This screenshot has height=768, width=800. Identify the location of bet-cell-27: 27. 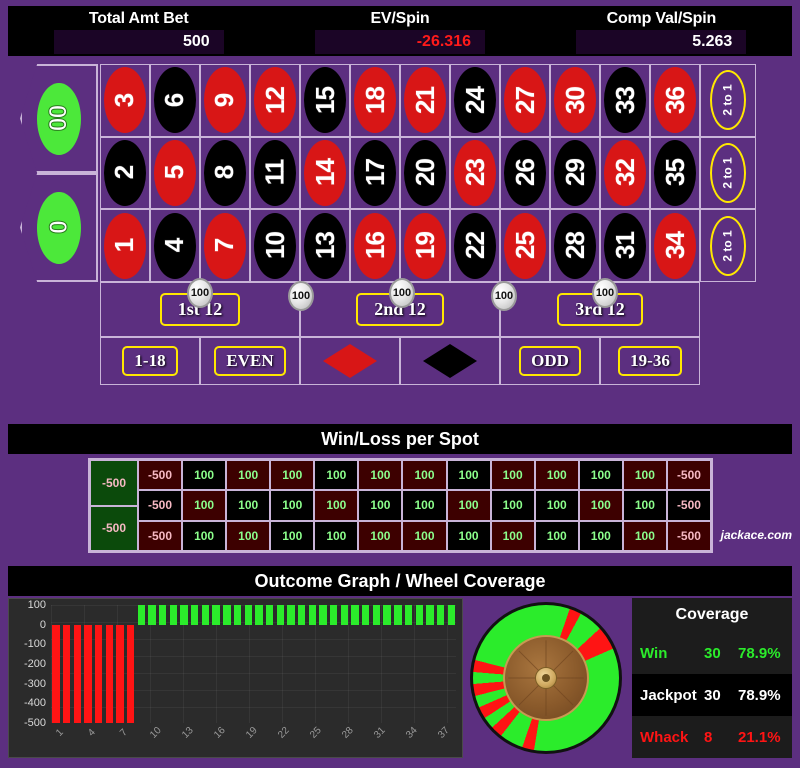
(525, 100).